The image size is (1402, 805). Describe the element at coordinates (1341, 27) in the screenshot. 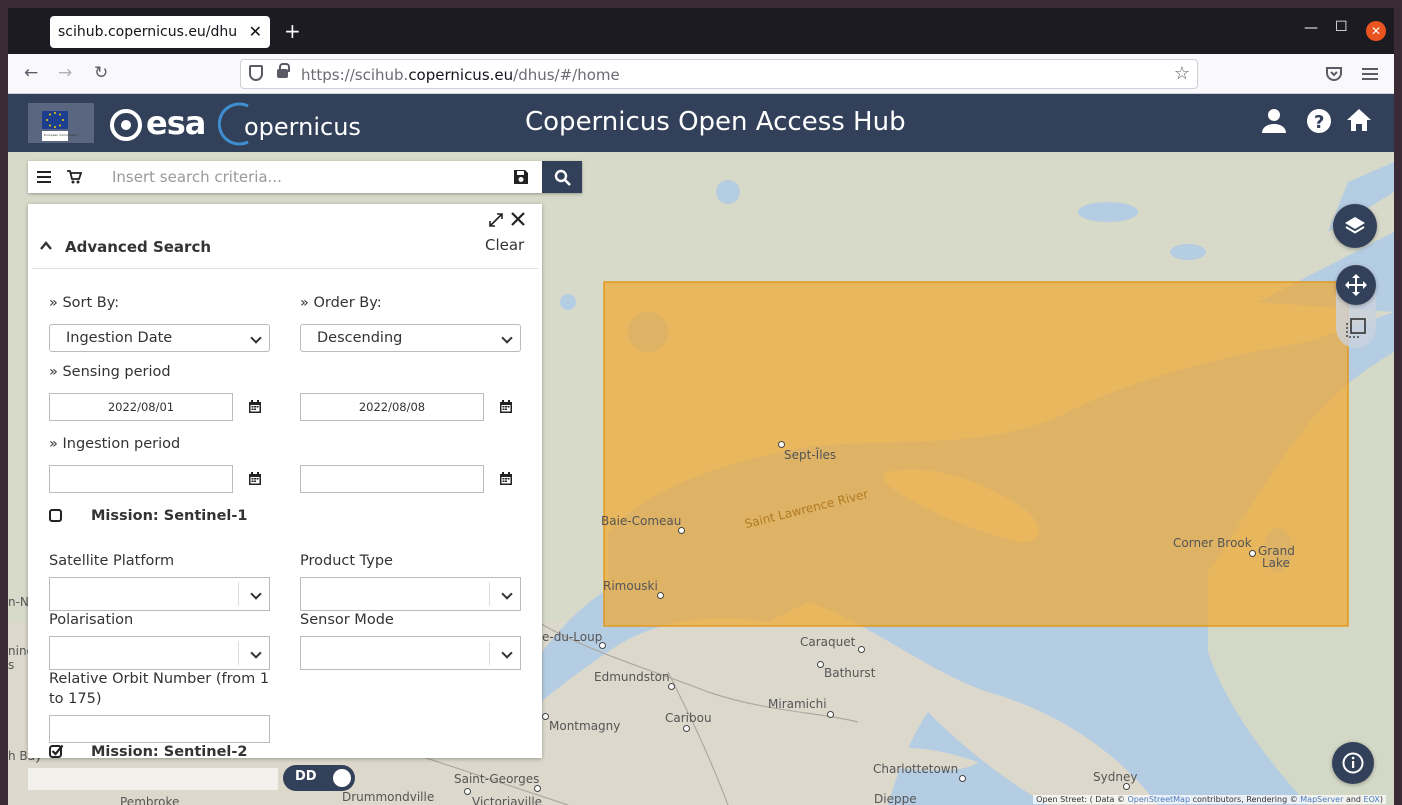

I see `maximize-icon: ☐` at that location.